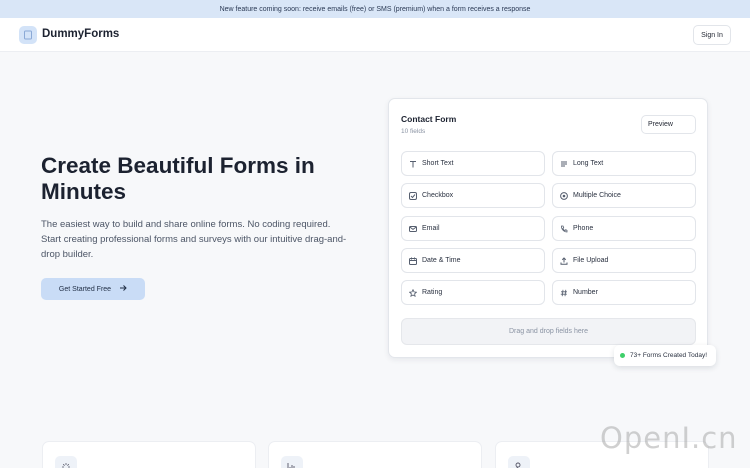  I want to click on mail-icon, so click(412, 228).